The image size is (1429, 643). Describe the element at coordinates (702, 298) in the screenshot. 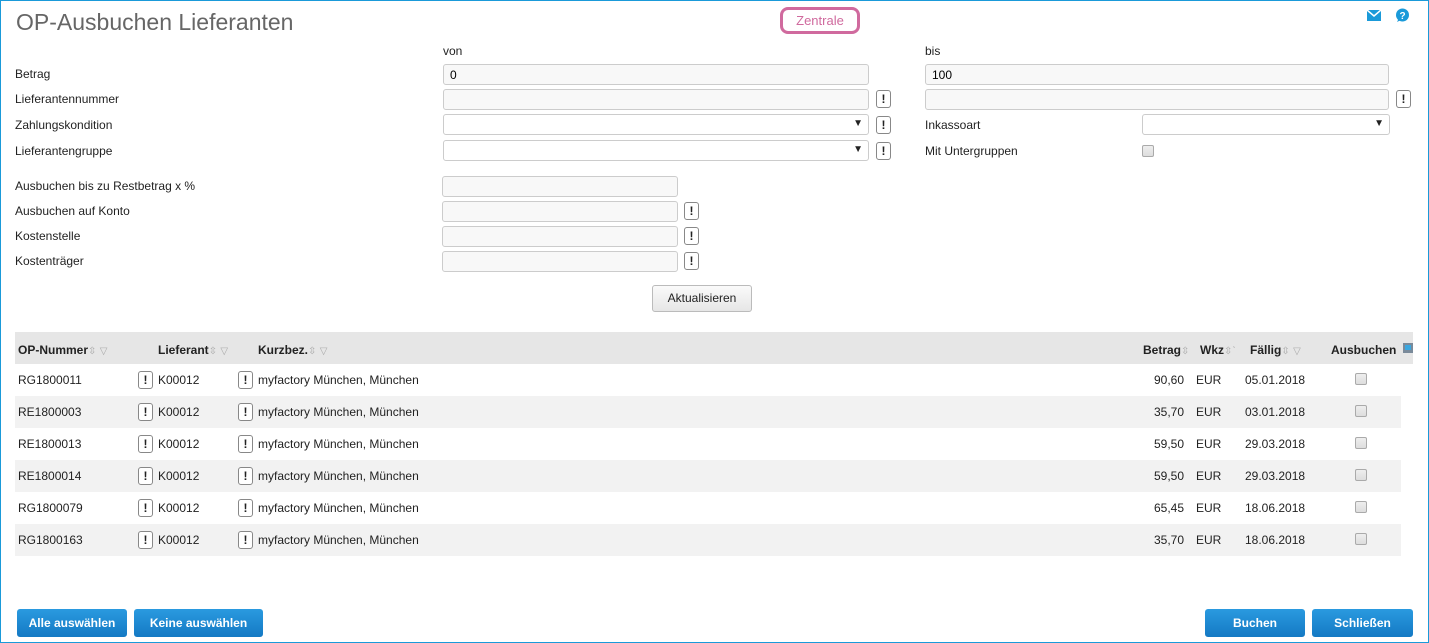

I see `aktualisieren-button: Aktualisieren` at that location.